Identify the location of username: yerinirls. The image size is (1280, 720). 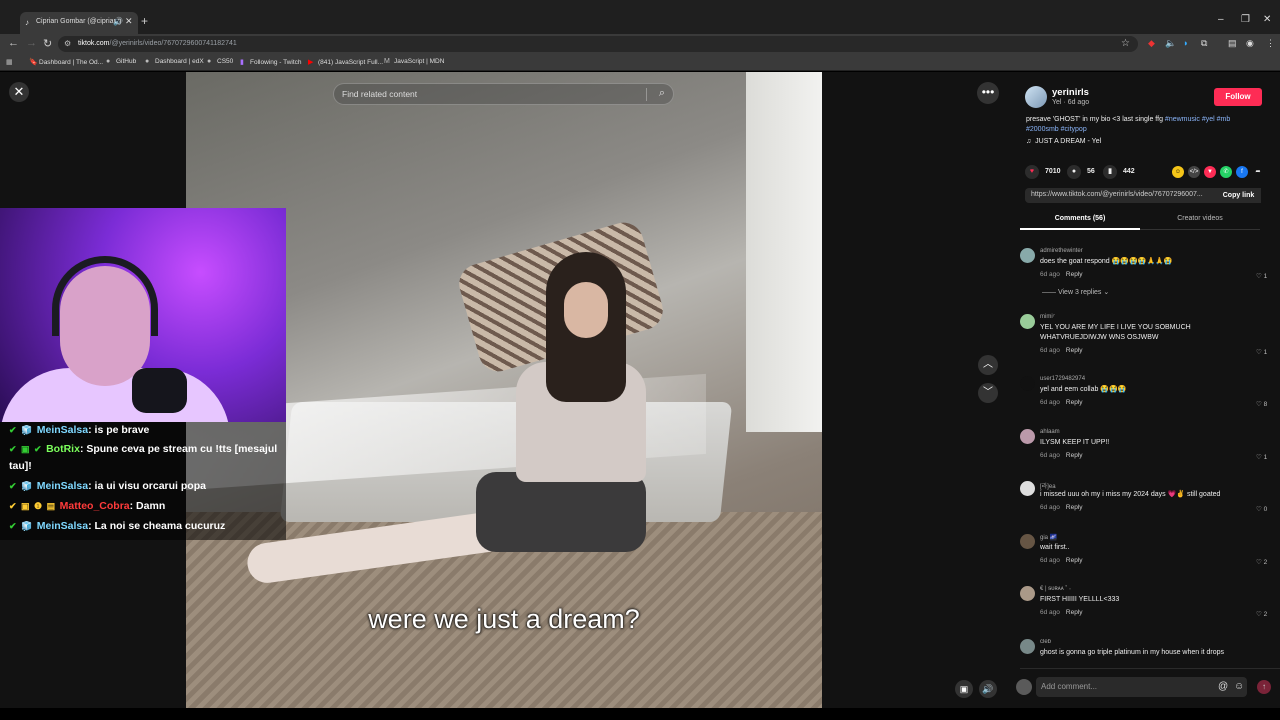
(1070, 92).